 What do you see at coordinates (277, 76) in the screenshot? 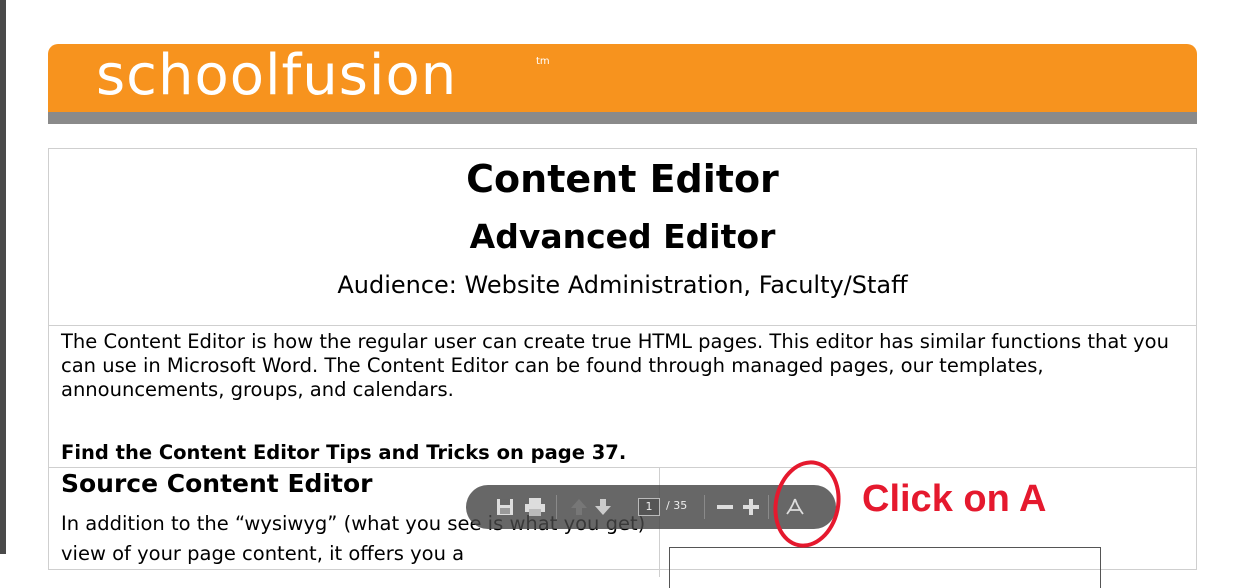
I see `schoolfusion-logo: schoolfusion` at bounding box center [277, 76].